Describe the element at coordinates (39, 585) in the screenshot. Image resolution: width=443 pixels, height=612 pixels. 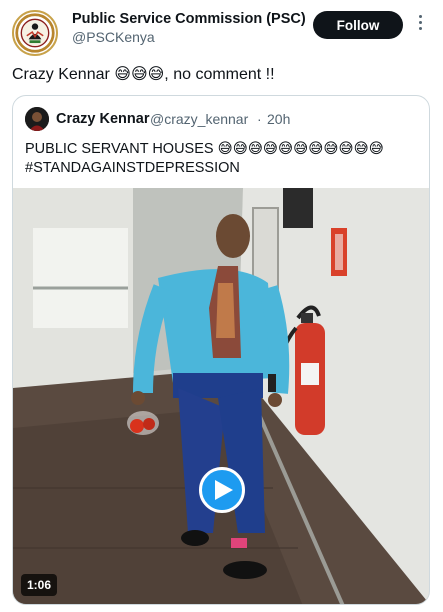
I see `video-duration: 1:06` at that location.